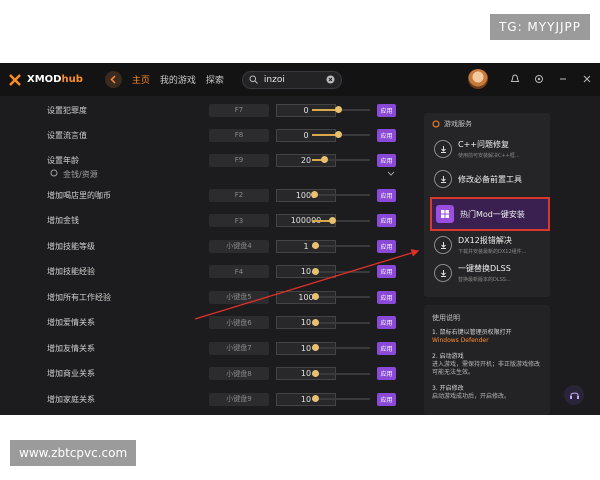 The image size is (600, 480). I want to click on table-row: 设置流言值 F8 0 应用, so click(221, 135).